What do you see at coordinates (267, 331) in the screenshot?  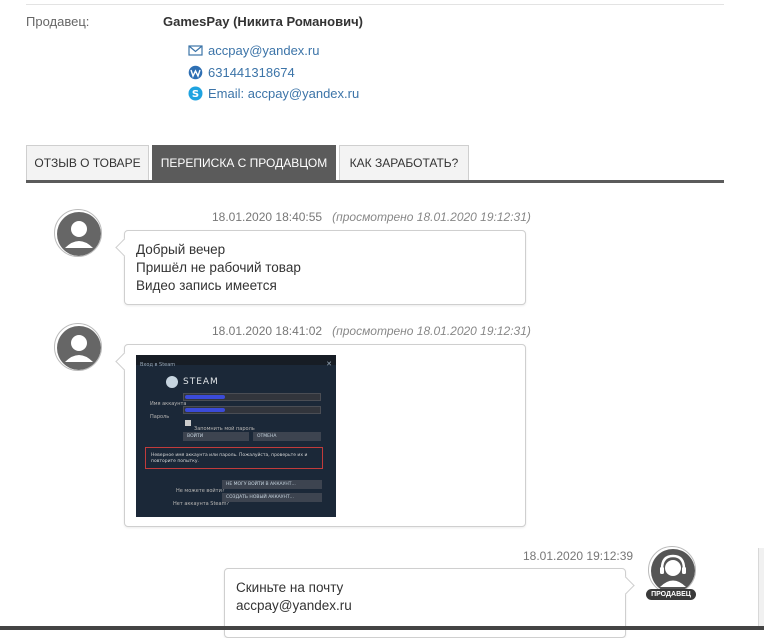 I see `message-time: 18.01.2020 18:41:02` at bounding box center [267, 331].